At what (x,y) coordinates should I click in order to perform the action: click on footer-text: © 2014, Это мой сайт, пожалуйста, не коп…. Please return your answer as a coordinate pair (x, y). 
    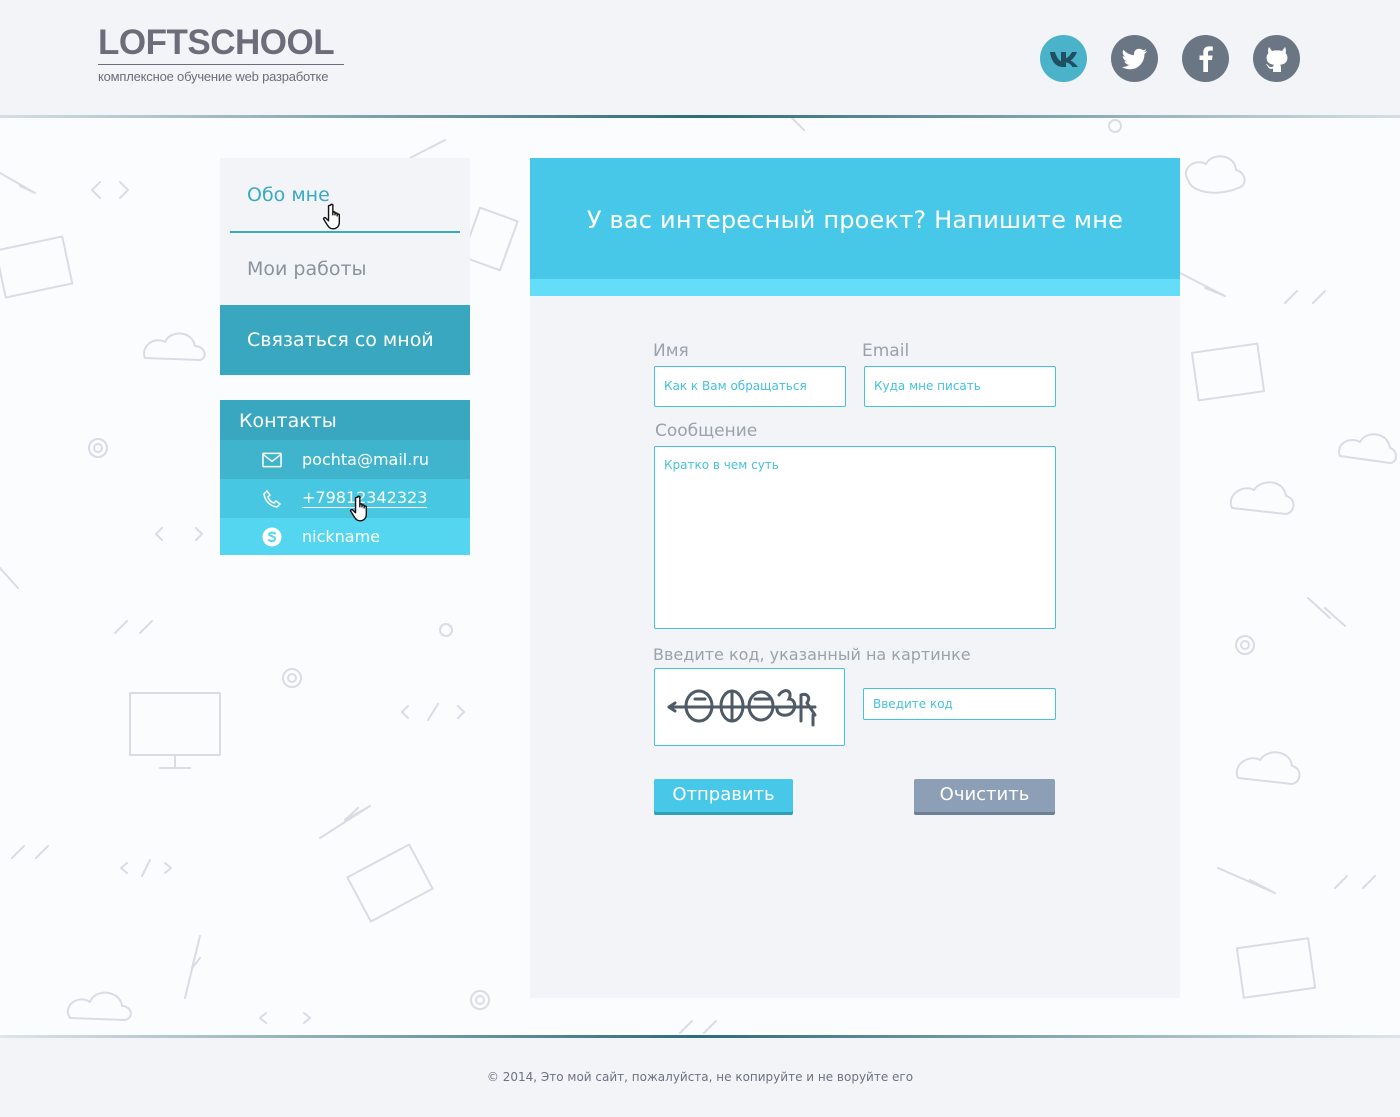
    Looking at the image, I should click on (700, 1077).